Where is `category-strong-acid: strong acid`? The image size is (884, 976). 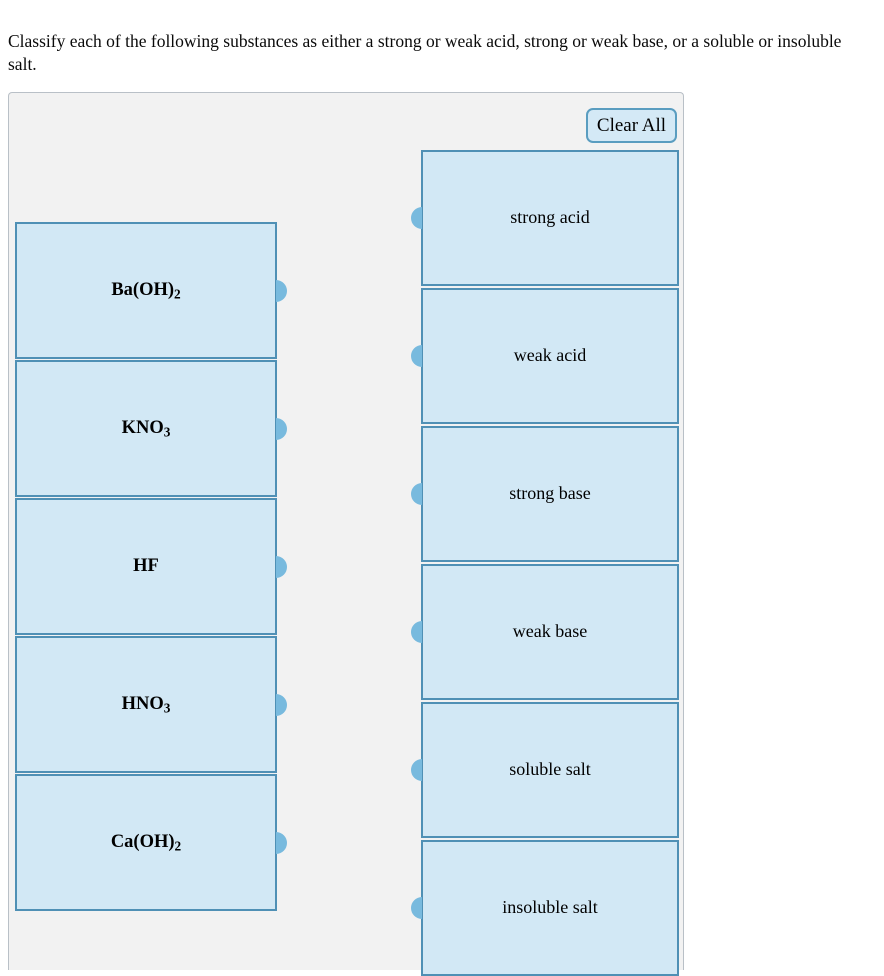 category-strong-acid: strong acid is located at coordinates (545, 218).